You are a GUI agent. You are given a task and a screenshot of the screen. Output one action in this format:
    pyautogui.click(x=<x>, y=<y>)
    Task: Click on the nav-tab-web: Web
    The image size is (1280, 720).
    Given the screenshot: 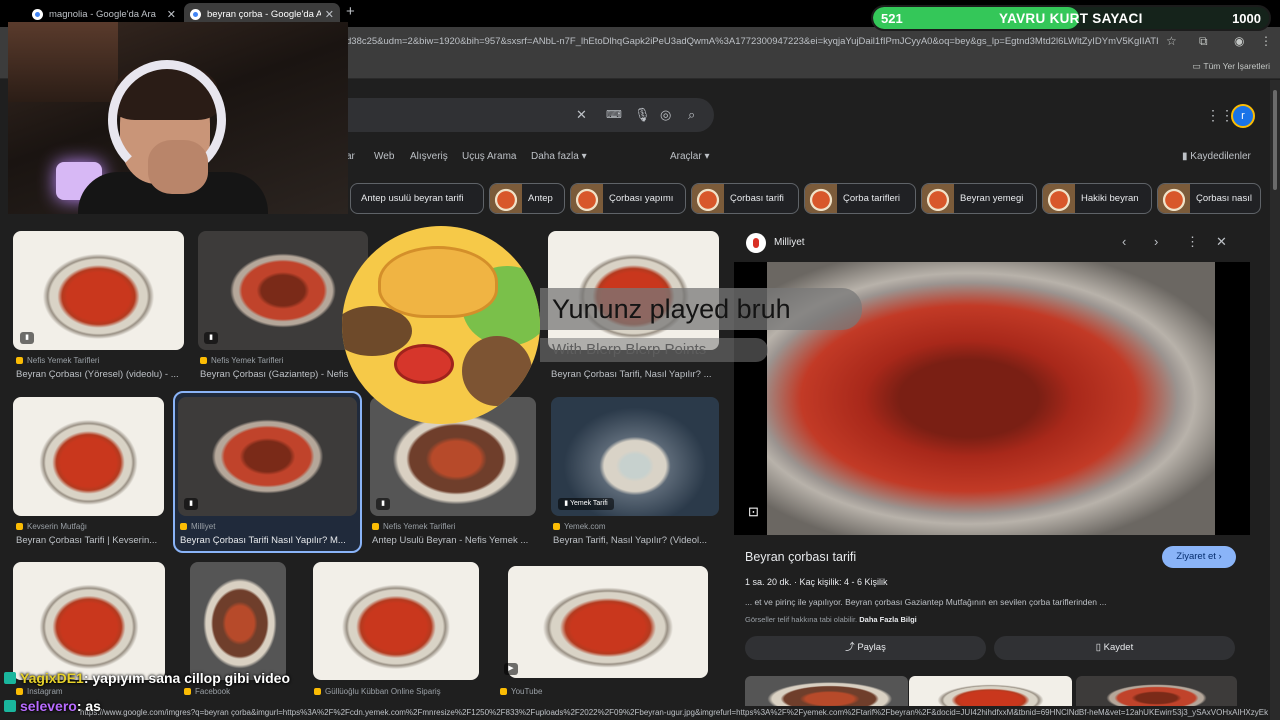 What is the action you would take?
    pyautogui.click(x=384, y=156)
    